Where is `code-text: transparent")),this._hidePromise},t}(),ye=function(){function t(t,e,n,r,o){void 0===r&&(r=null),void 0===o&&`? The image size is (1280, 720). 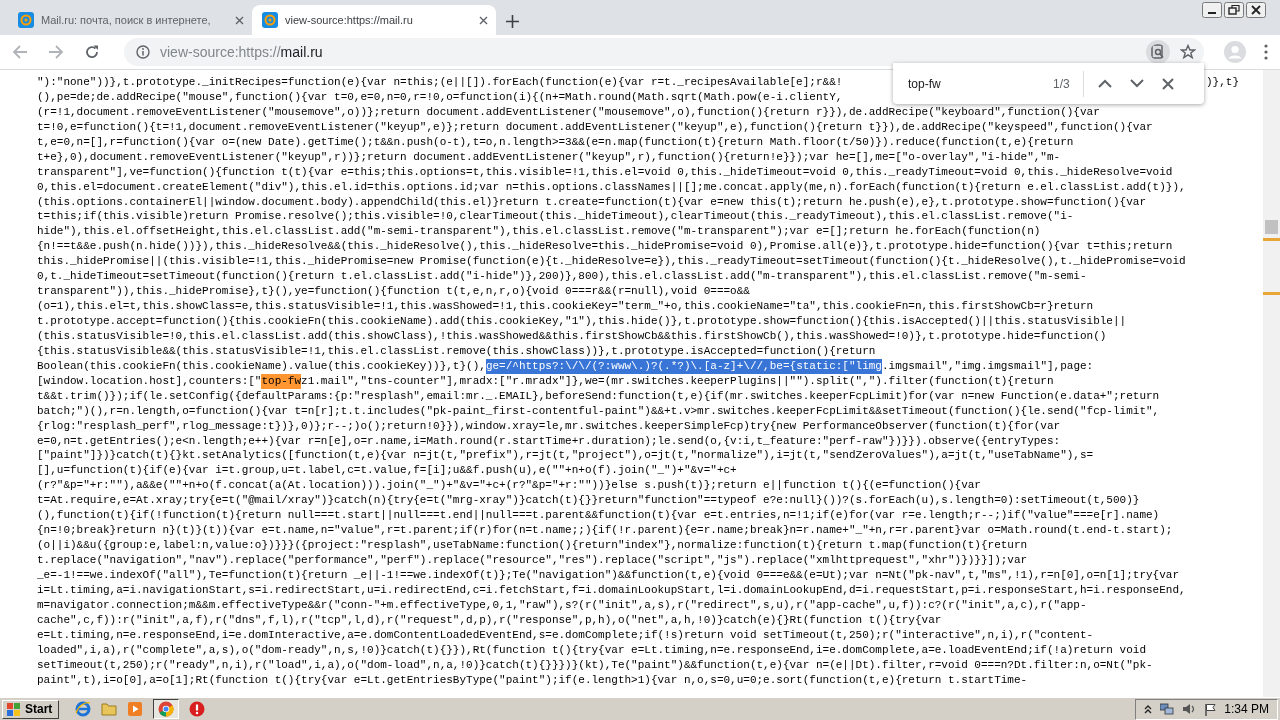
code-text: transparent")),this._hidePromise},t}(),ye=function(){function t(t,e,n,r,o){void 0===r&&(r=null),void 0===o&& is located at coordinates (393, 292).